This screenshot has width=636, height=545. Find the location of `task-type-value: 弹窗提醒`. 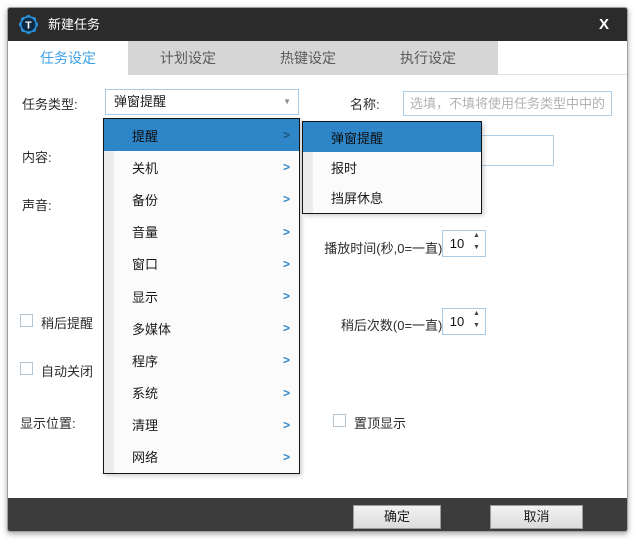

task-type-value: 弹窗提醒 is located at coordinates (140, 101).